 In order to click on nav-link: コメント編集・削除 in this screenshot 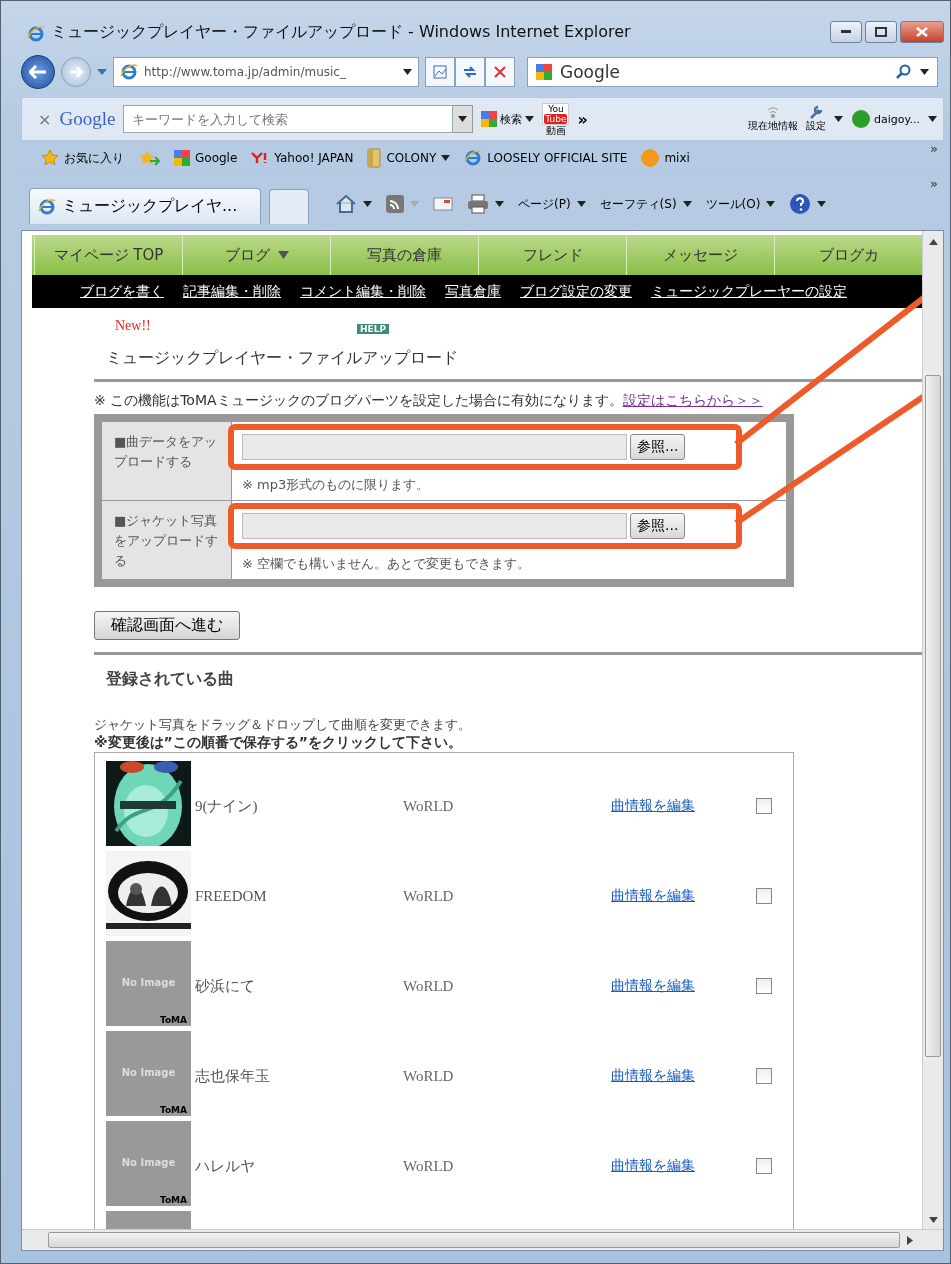, I will do `click(363, 291)`.